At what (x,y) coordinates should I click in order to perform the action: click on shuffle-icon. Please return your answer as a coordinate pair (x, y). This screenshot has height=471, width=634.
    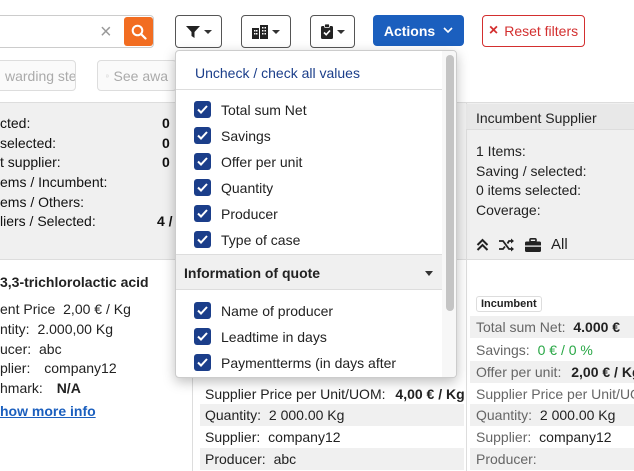
    Looking at the image, I should click on (507, 245).